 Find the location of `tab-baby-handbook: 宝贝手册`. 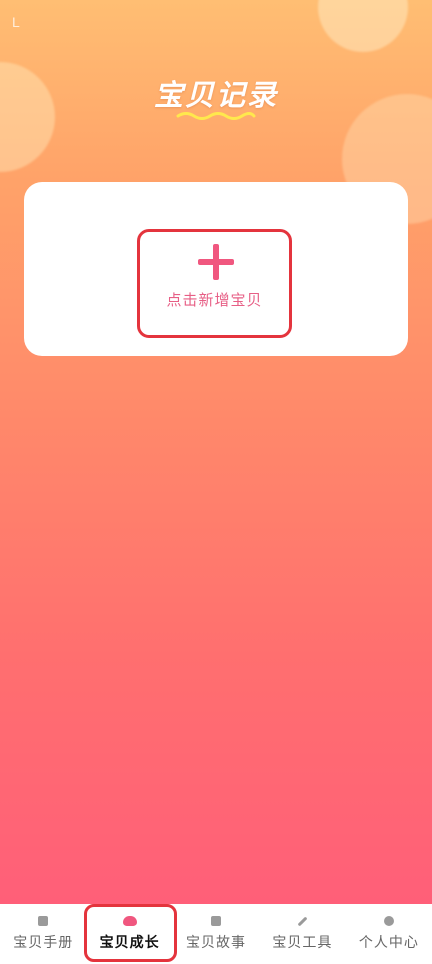

tab-baby-handbook: 宝贝手册 is located at coordinates (43, 934).